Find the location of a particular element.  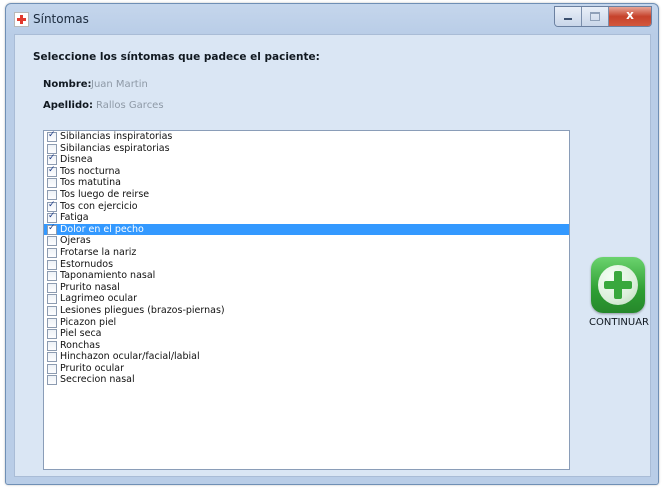

symptom-label: Tos nocturna is located at coordinates (90, 171).